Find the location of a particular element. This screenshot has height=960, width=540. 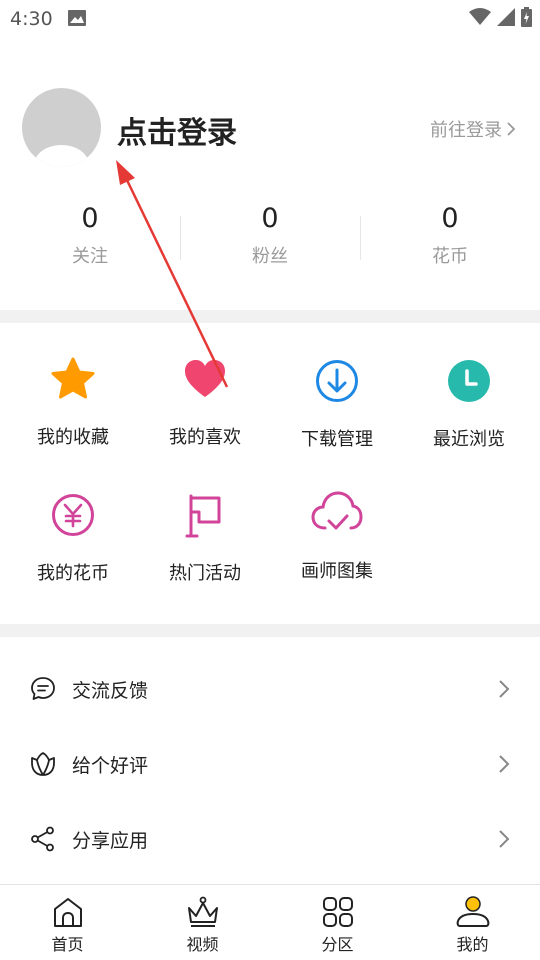

yen-icon is located at coordinates (73, 515).